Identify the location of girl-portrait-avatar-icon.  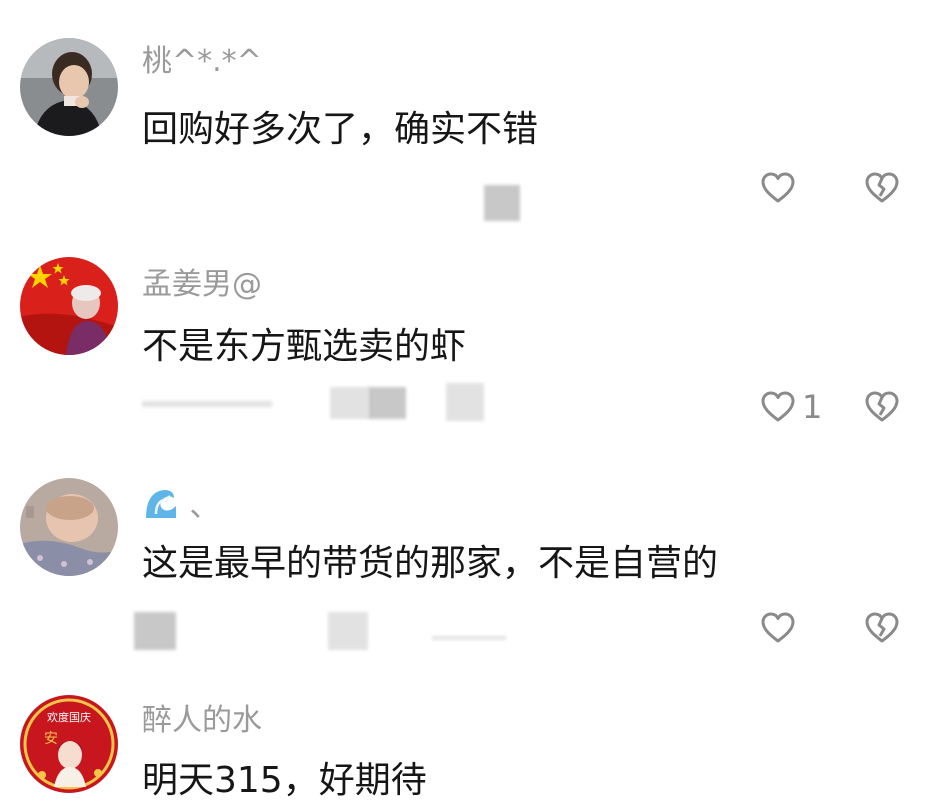
(69, 87).